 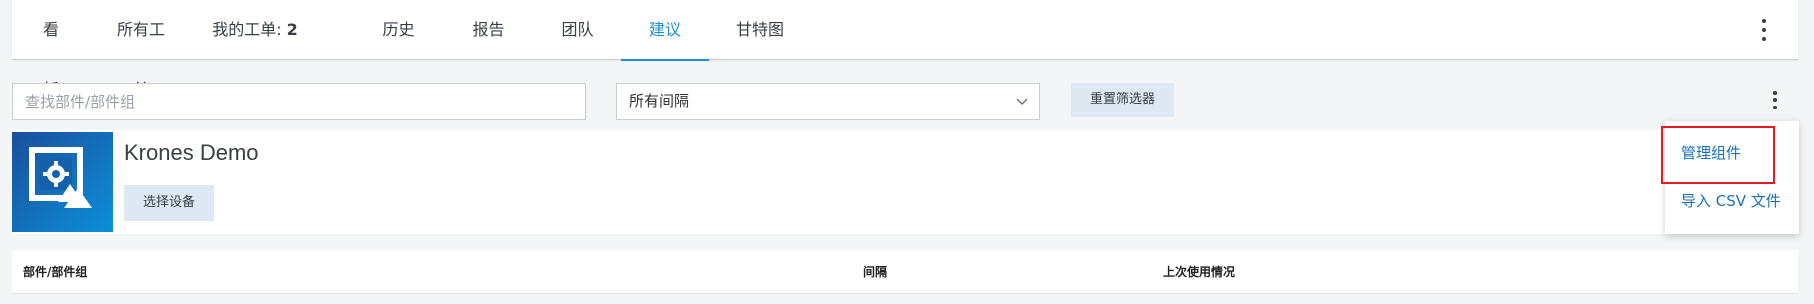 What do you see at coordinates (255, 30) in the screenshot?
I see `tab-my-work-orders: 我的工单: 2` at bounding box center [255, 30].